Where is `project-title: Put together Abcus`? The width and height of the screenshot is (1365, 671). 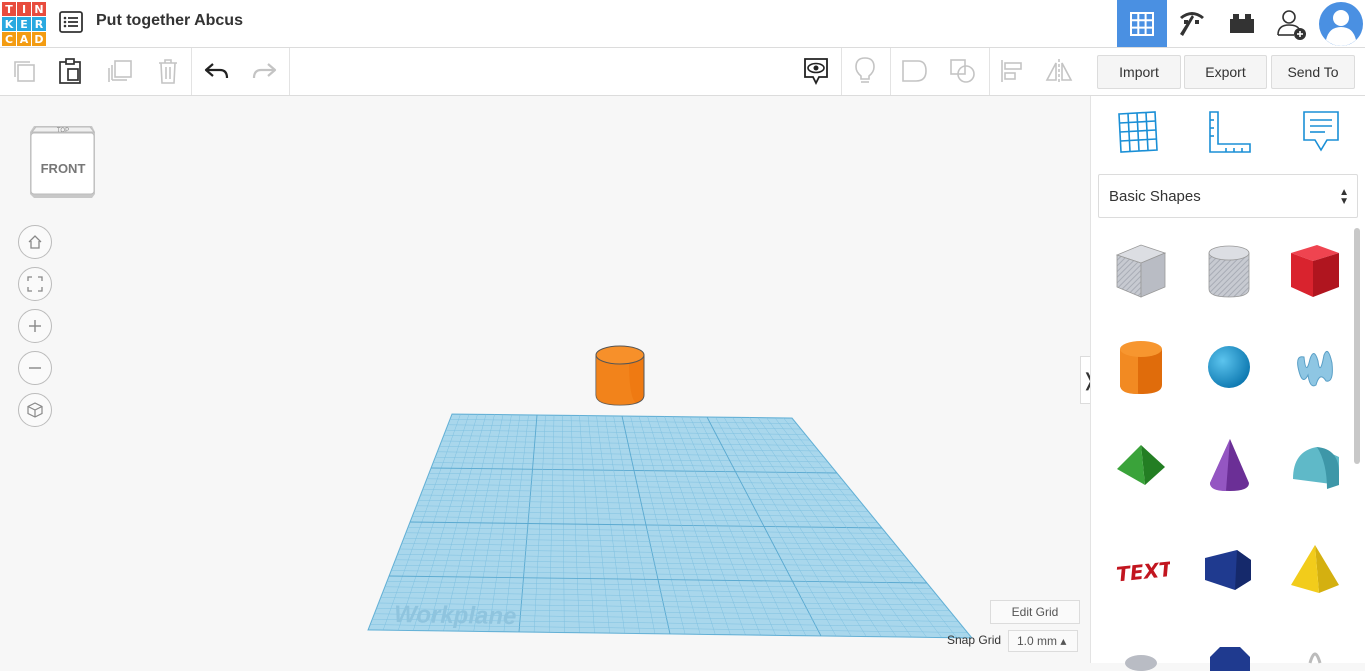 project-title: Put together Abcus is located at coordinates (169, 21).